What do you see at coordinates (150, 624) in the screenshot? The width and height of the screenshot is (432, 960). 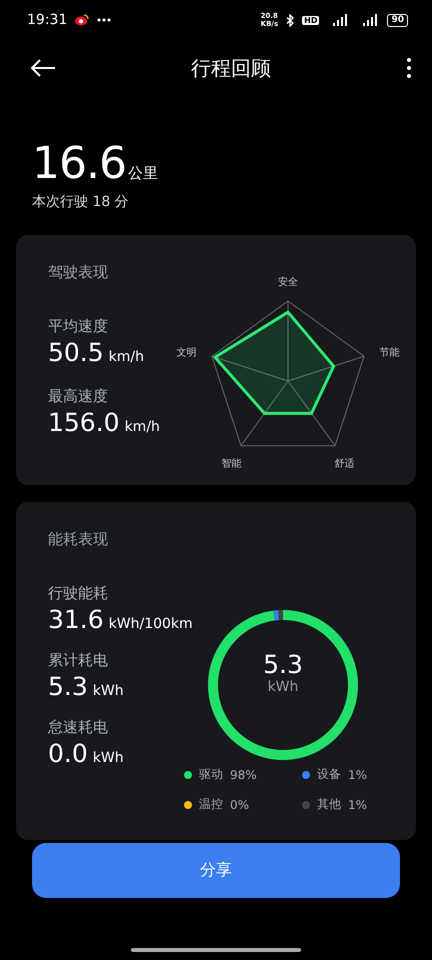 I see `stat-unit: kWh/100km` at bounding box center [150, 624].